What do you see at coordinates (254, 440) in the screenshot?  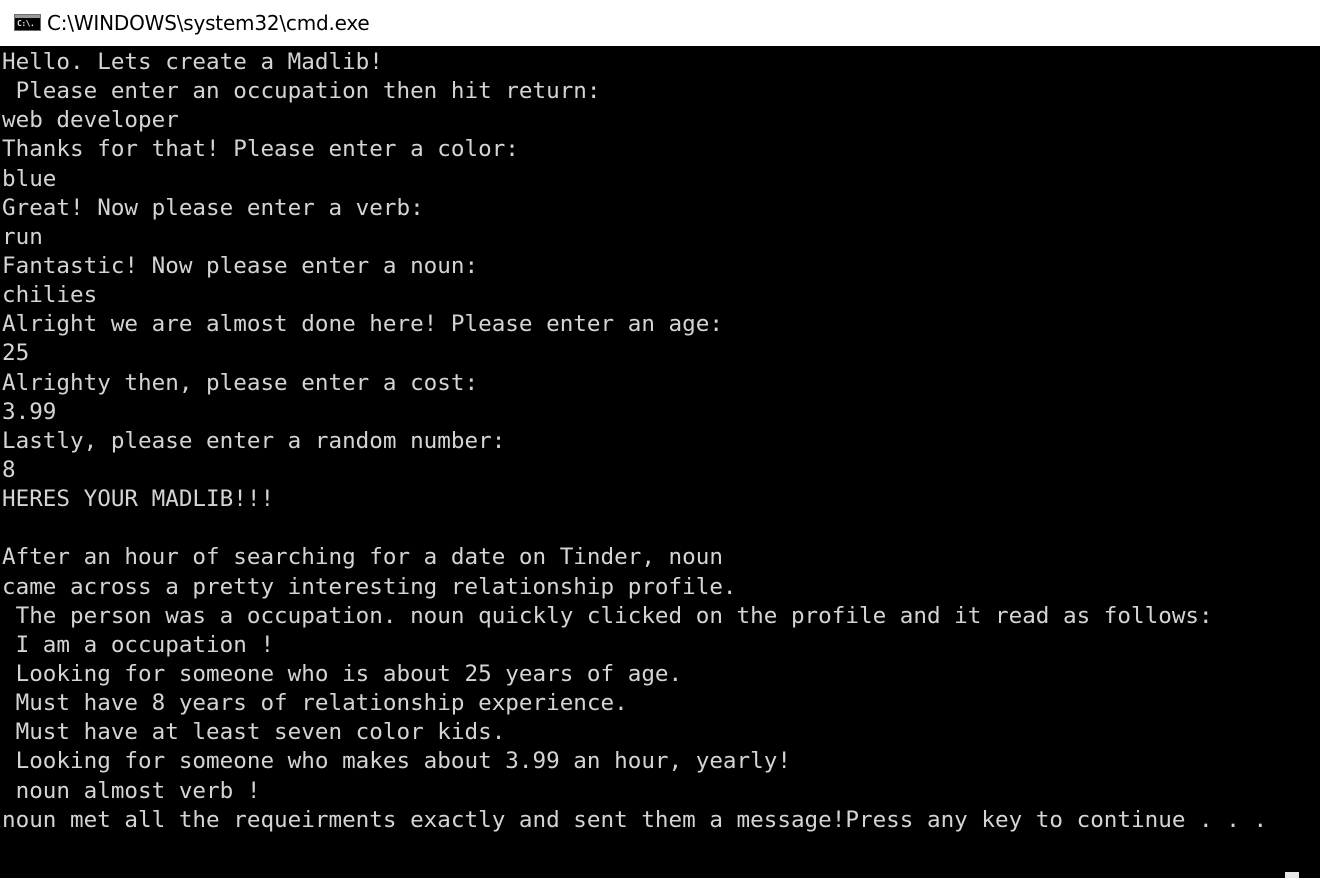 I see `console-line: Lastly, please enter a random number:` at bounding box center [254, 440].